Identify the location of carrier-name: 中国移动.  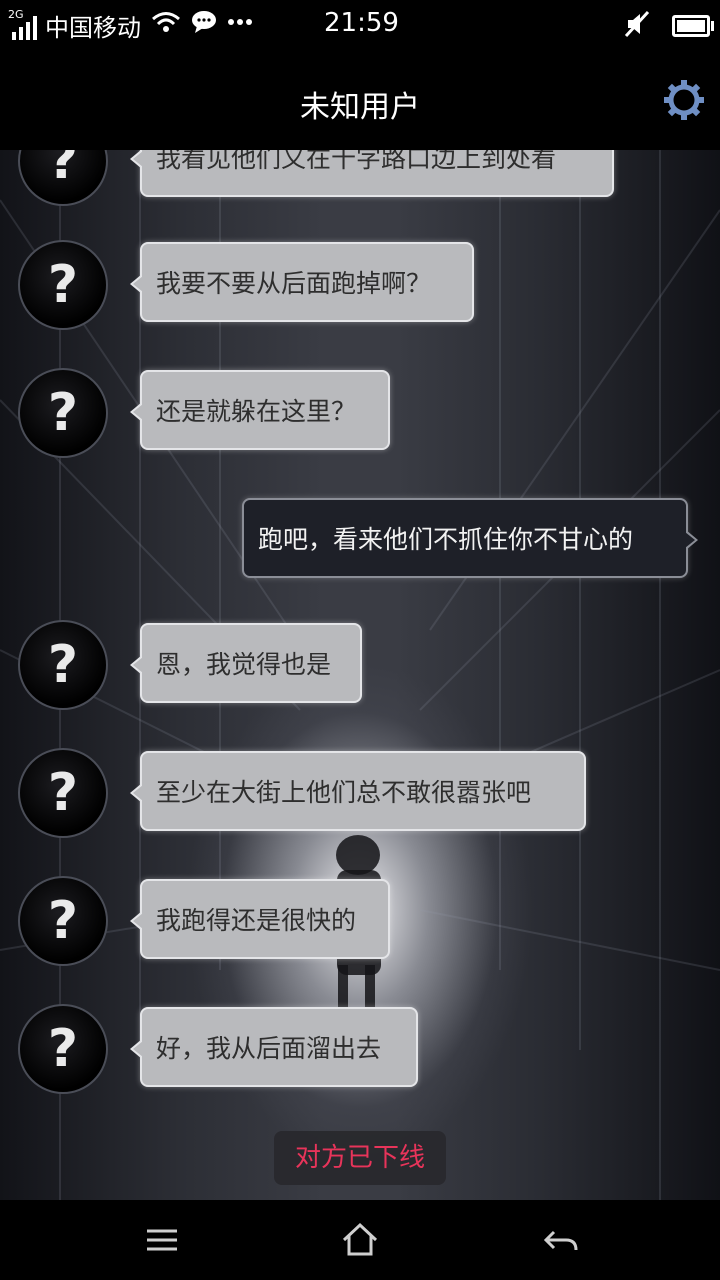
(93, 27).